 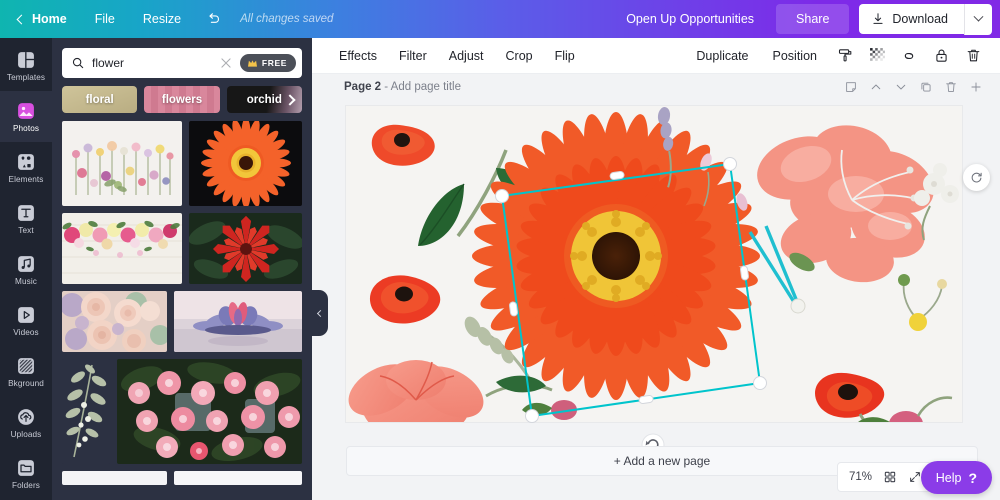 I want to click on file-menu-button: File, so click(x=105, y=19).